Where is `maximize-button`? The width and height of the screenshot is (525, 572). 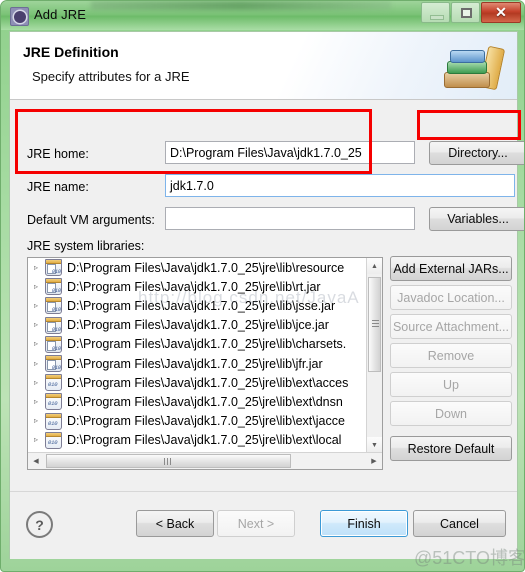
maximize-button is located at coordinates (465, 12).